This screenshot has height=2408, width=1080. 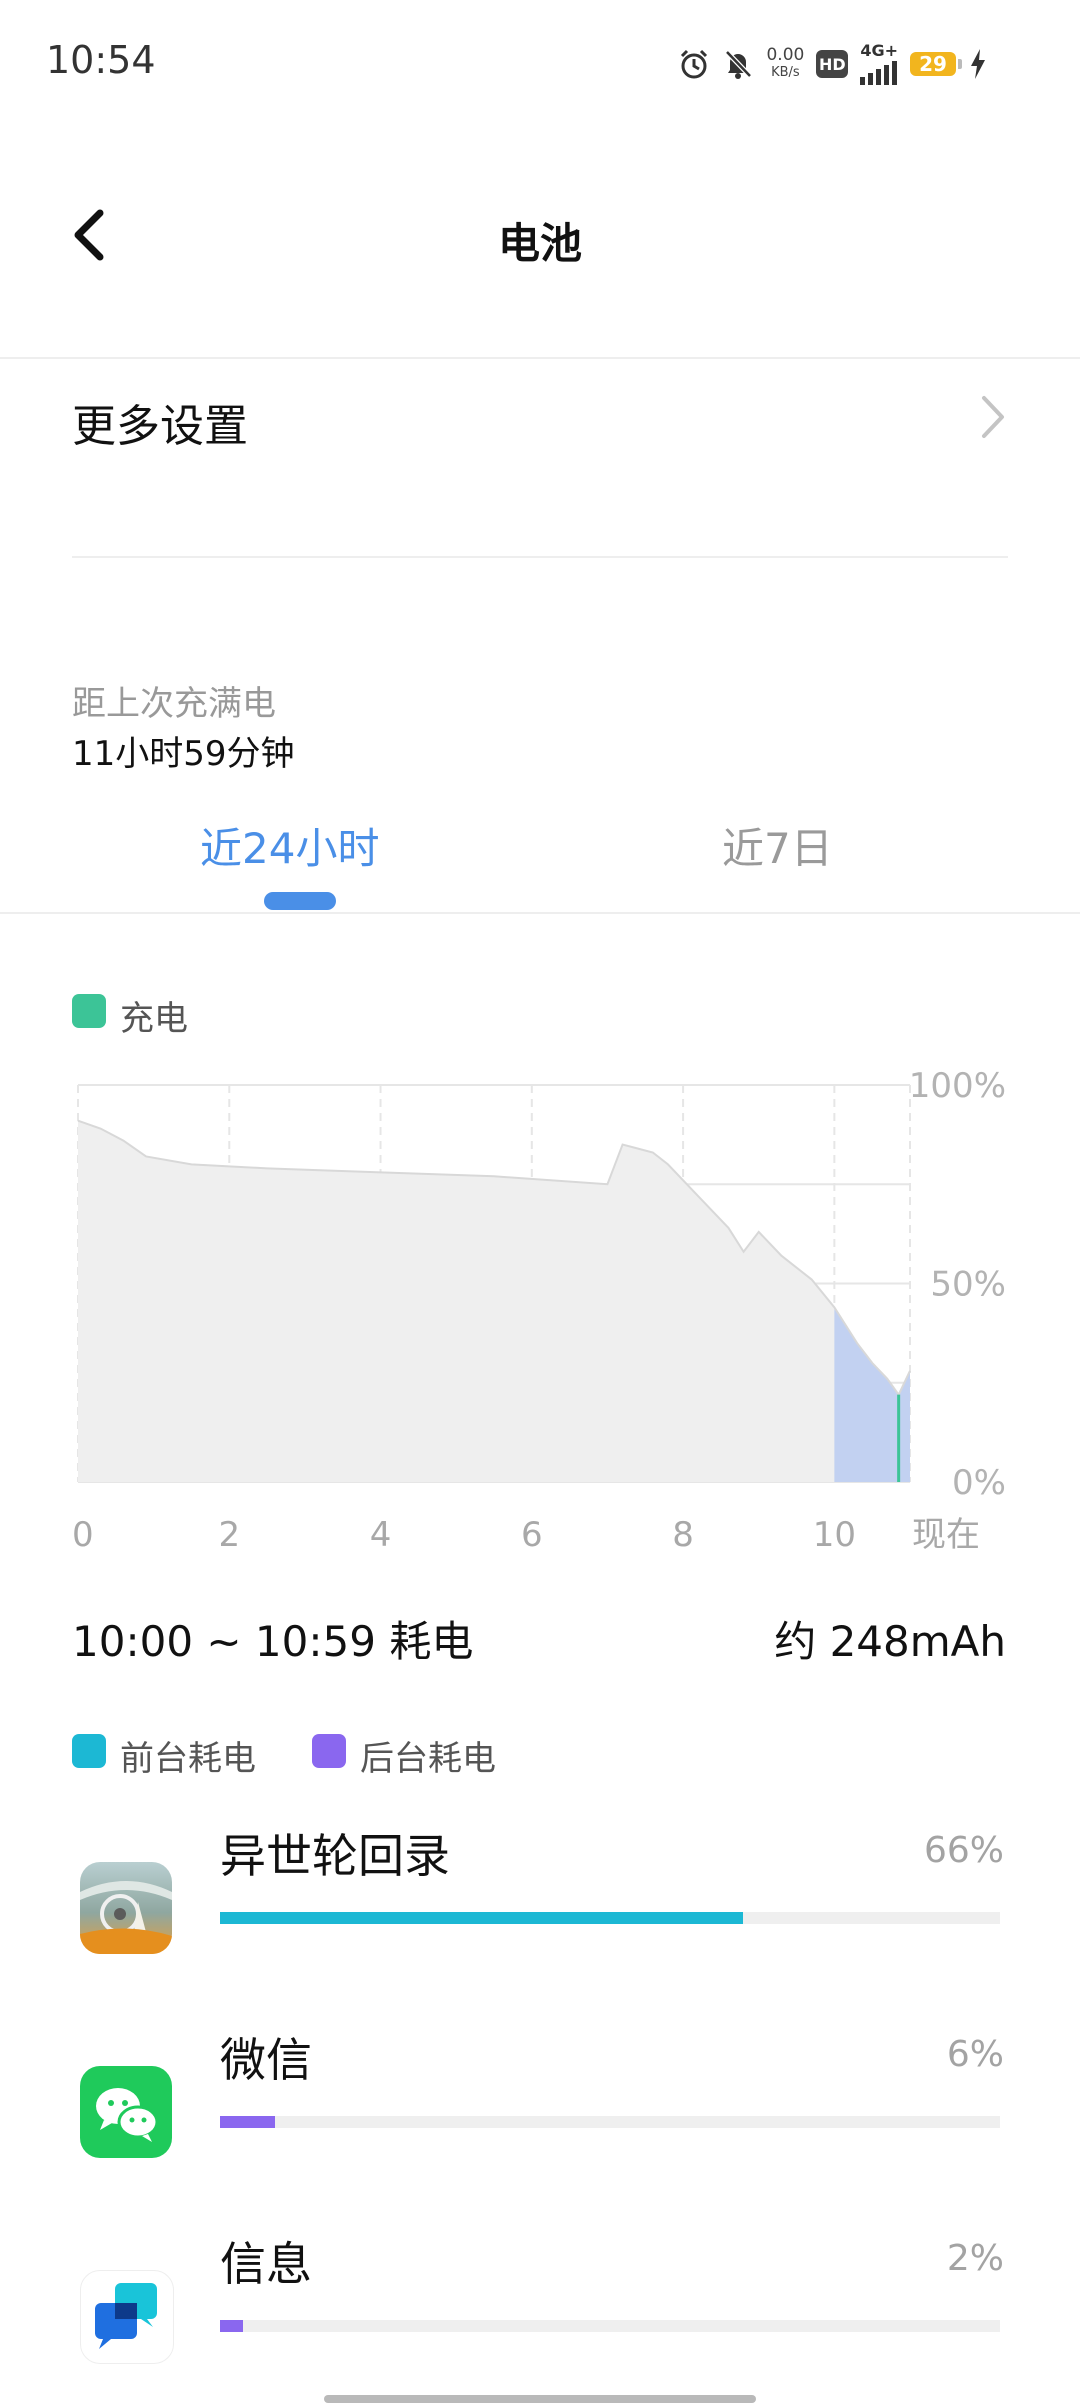 I want to click on net-speed: 0.00 KB/s, so click(x=785, y=64).